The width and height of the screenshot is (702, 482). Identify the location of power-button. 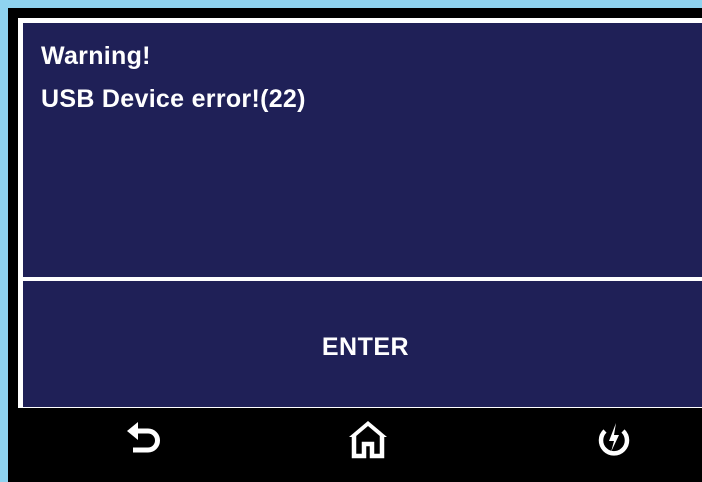
(614, 440).